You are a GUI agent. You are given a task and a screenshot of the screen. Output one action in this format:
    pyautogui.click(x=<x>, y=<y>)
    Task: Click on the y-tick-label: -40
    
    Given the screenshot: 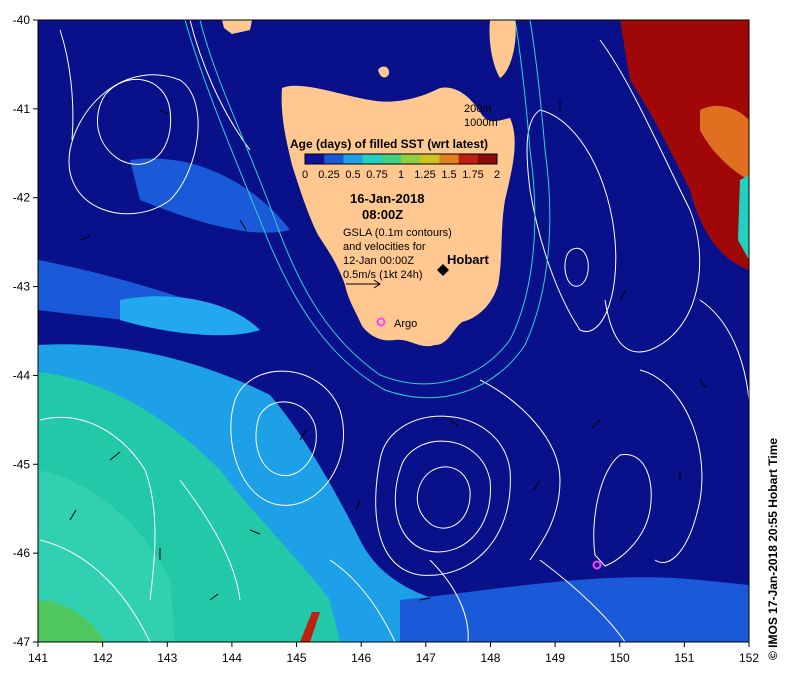 What is the action you would take?
    pyautogui.click(x=22, y=20)
    